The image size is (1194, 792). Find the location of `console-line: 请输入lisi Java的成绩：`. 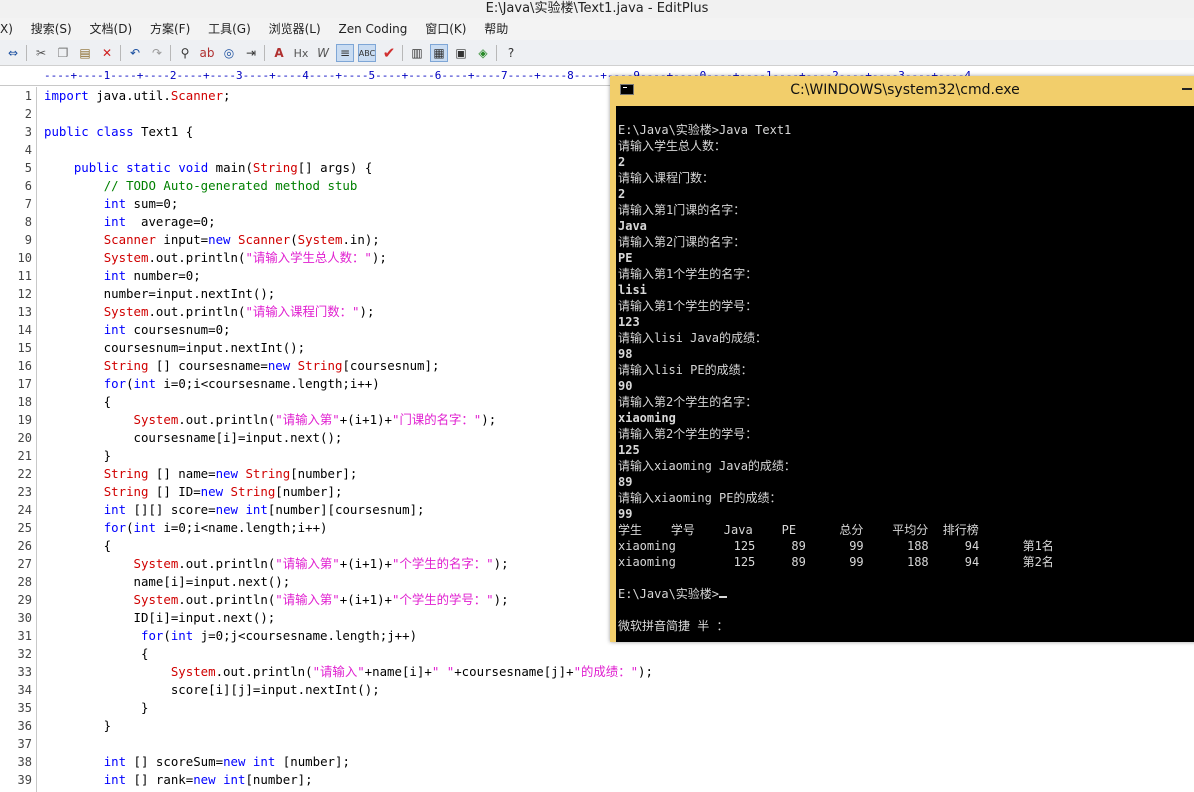

console-line: 请输入lisi Java的成绩： is located at coordinates (693, 338).